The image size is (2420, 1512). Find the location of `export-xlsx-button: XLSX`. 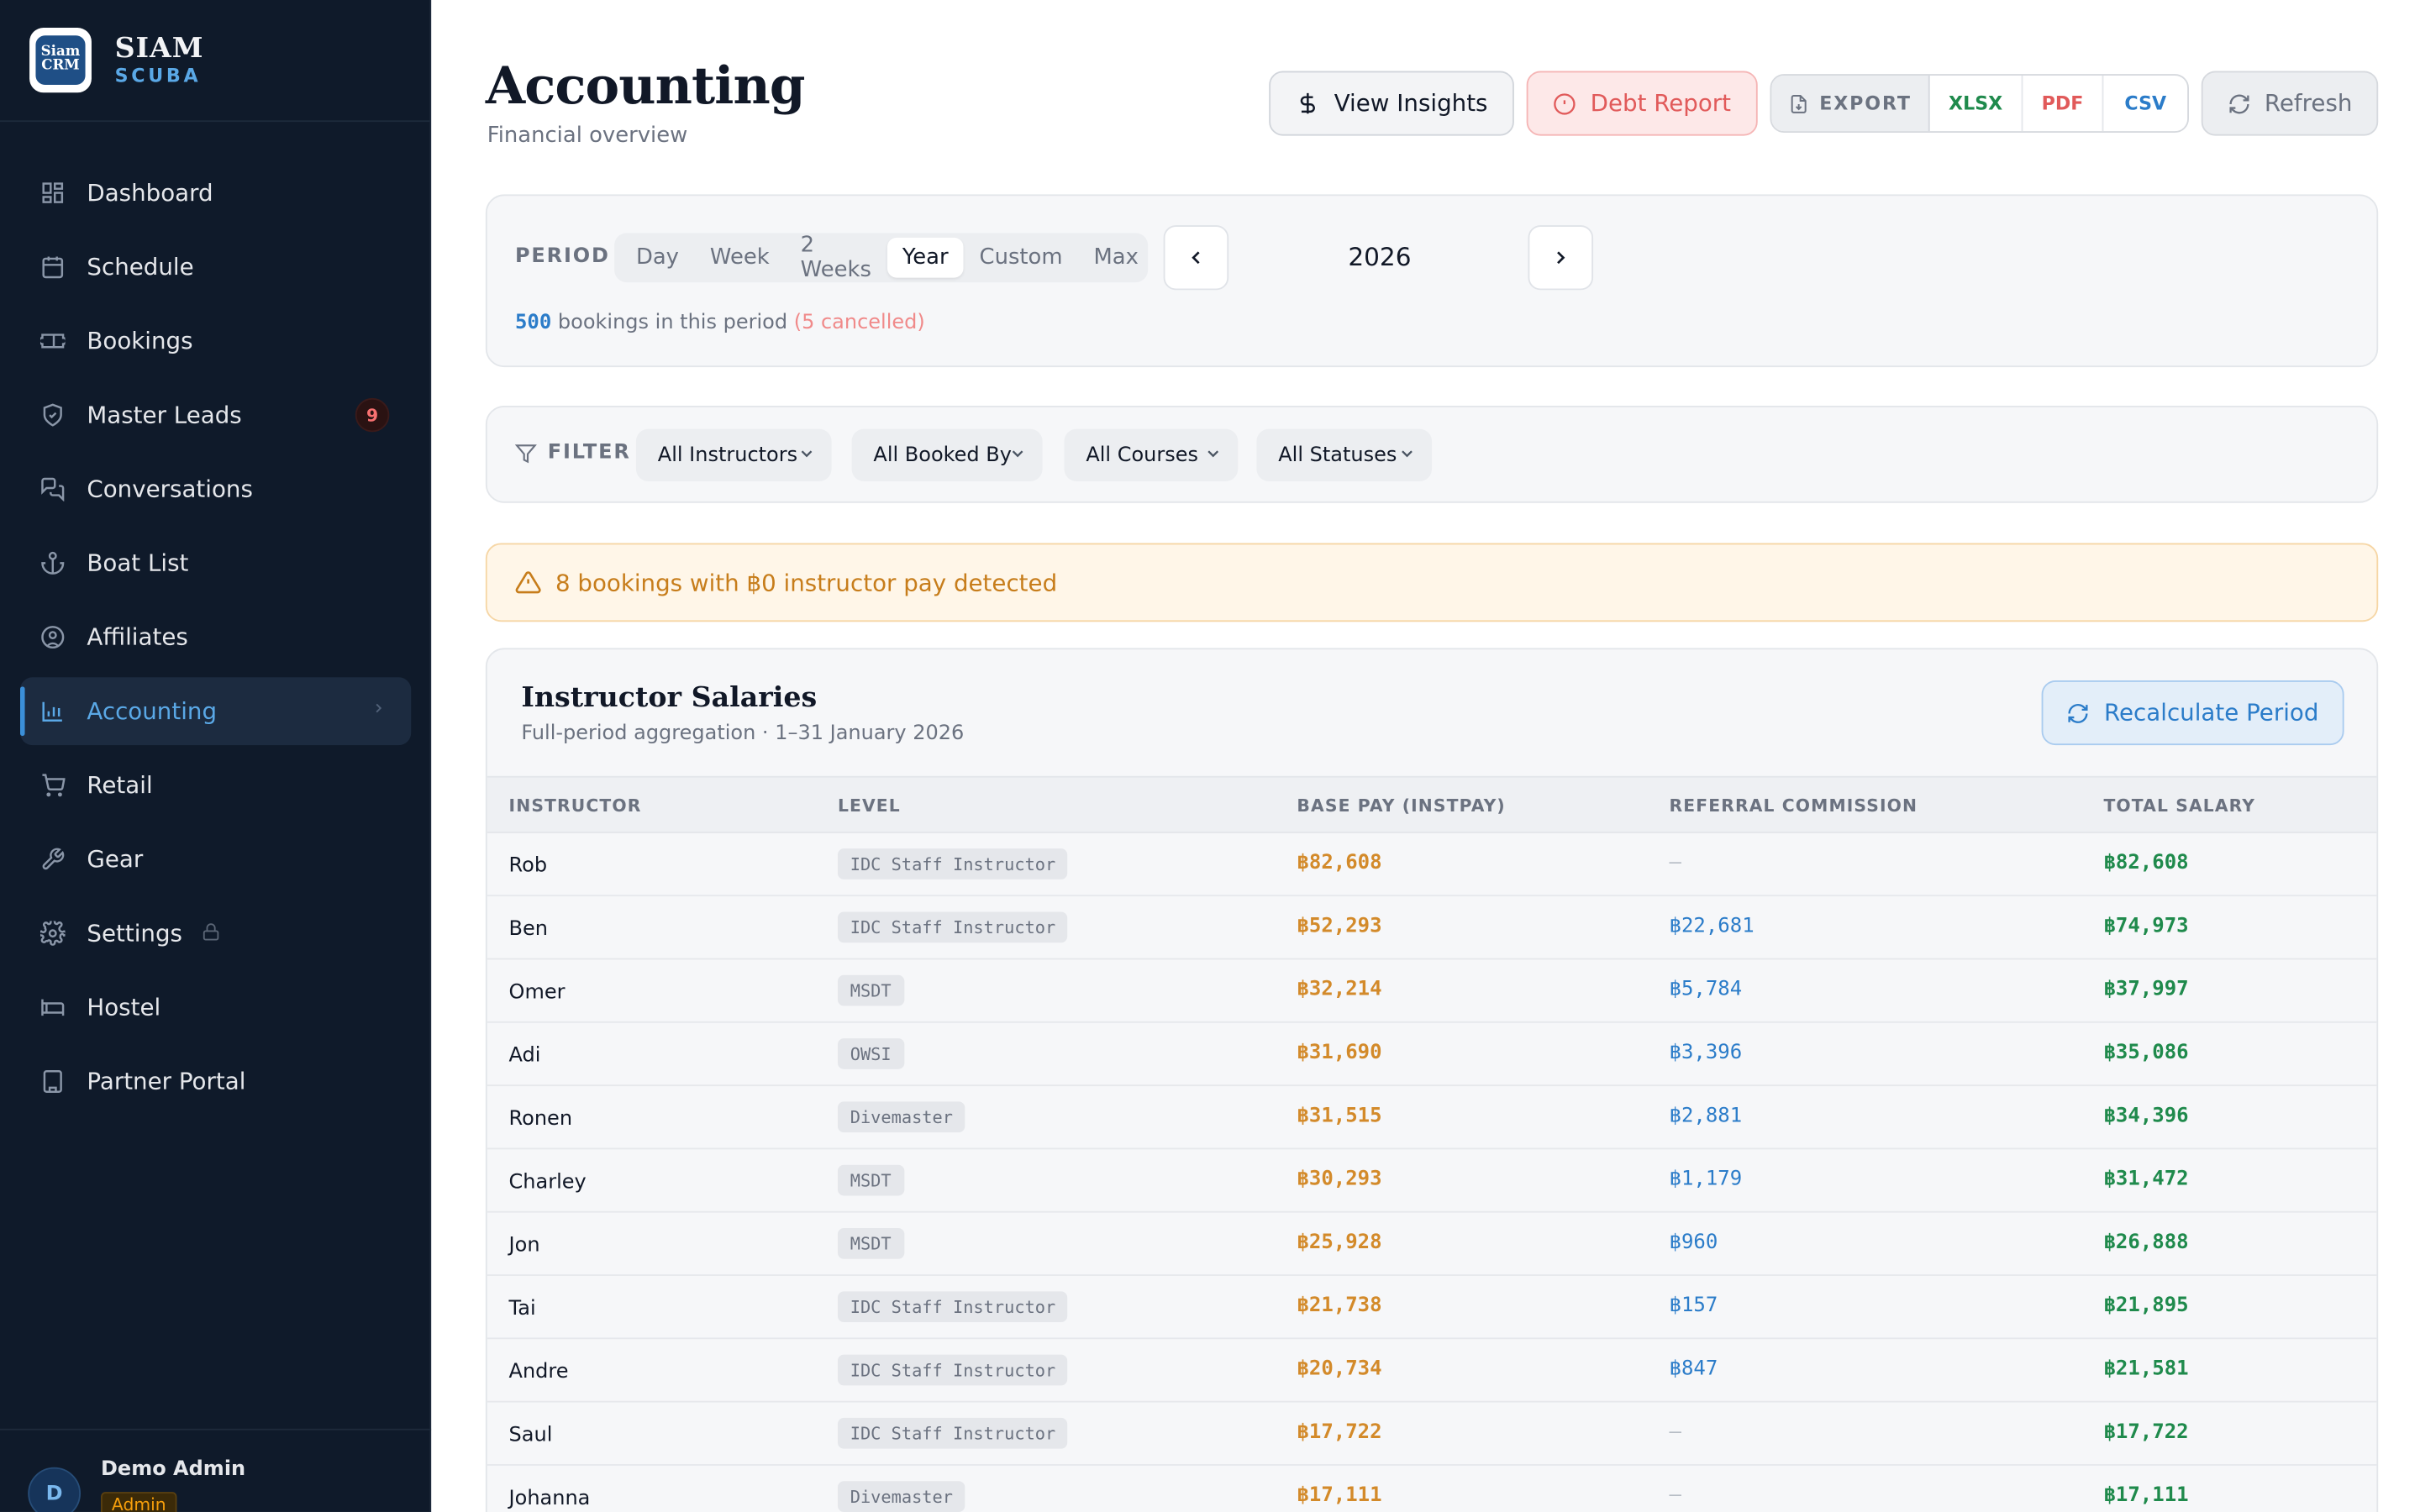

export-xlsx-button: XLSX is located at coordinates (1977, 103).